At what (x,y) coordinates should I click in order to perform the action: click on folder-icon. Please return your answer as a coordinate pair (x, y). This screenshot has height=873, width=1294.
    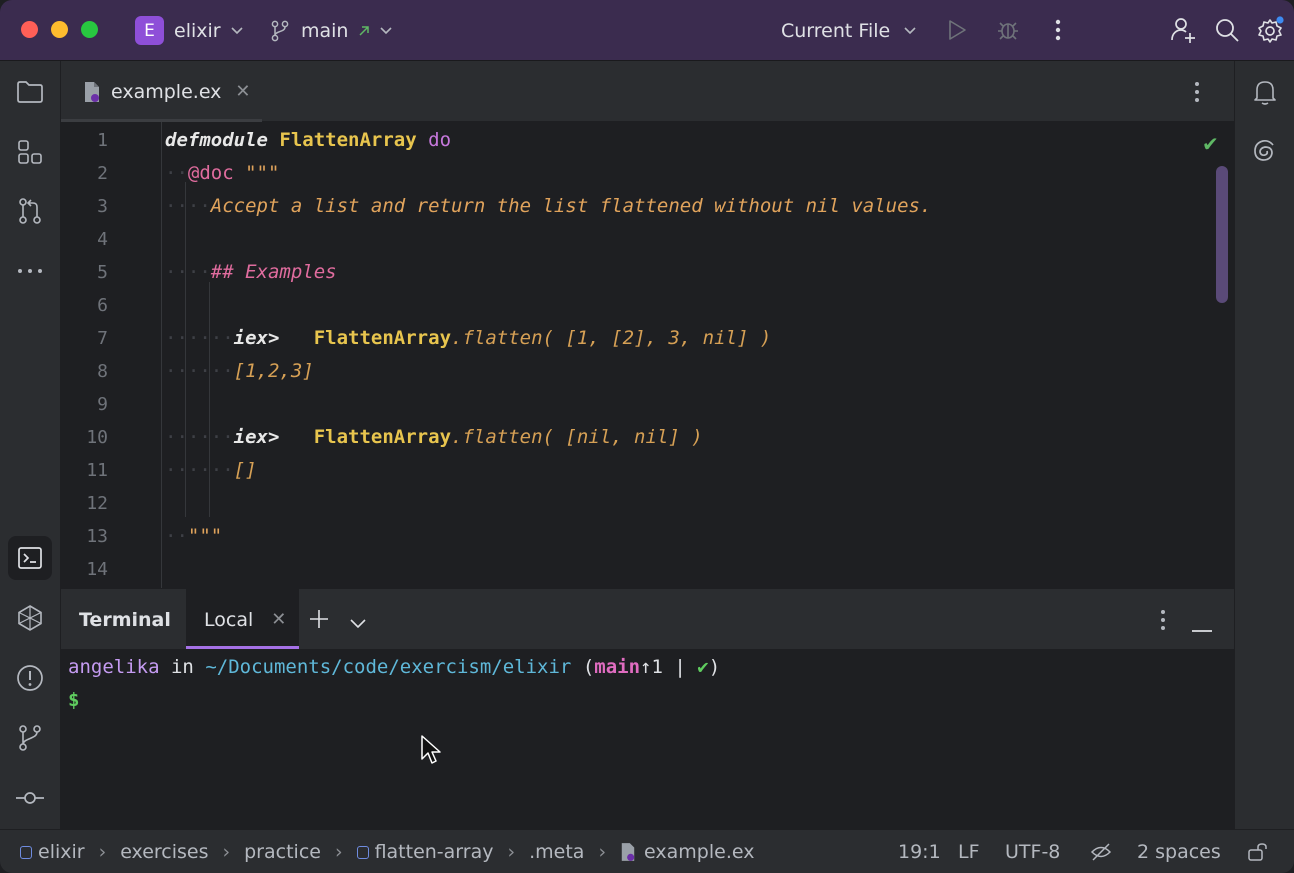
    Looking at the image, I should click on (30, 92).